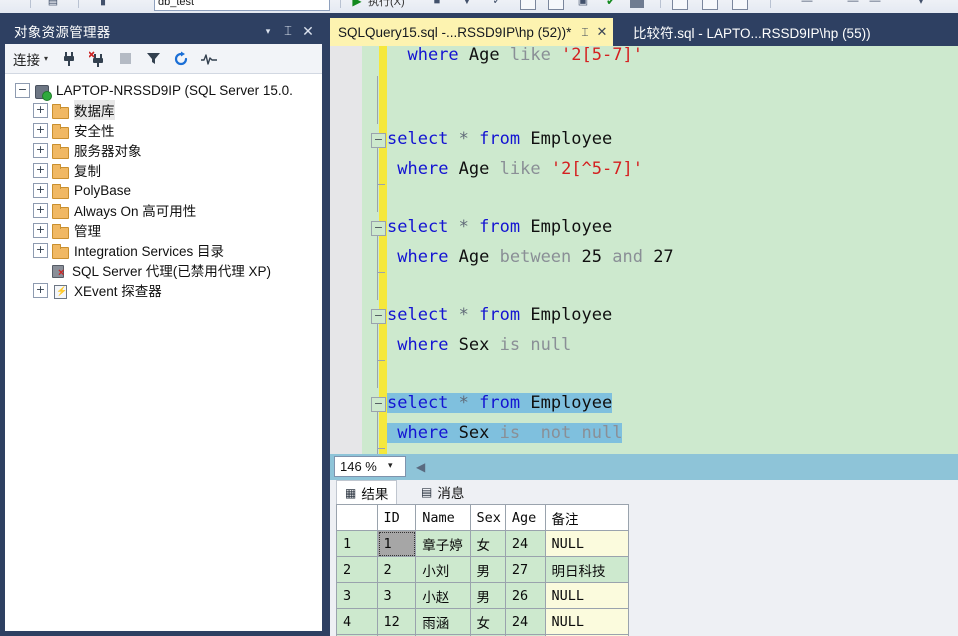  I want to click on tree-node-xevent-profiler: + XEvent 探查器, so click(165, 290).